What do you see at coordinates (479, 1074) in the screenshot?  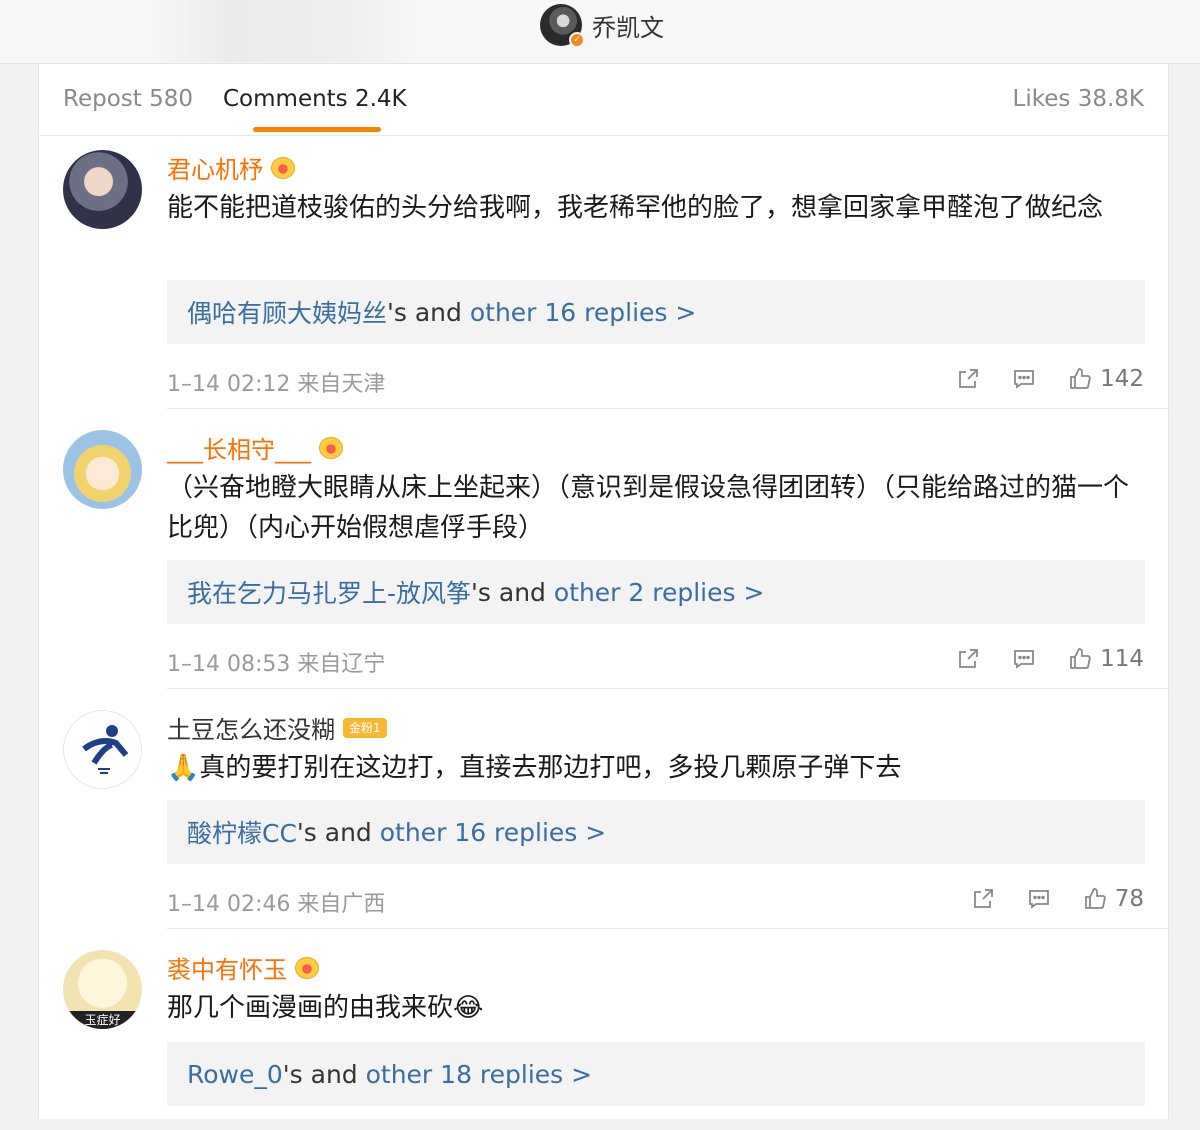 I see `more-replies-link: other 18 replies >` at bounding box center [479, 1074].